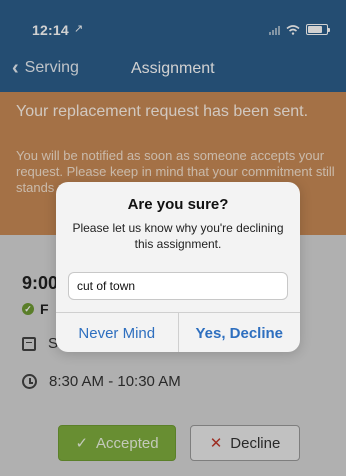  What do you see at coordinates (117, 332) in the screenshot?
I see `never-mind-button: Never Mind` at bounding box center [117, 332].